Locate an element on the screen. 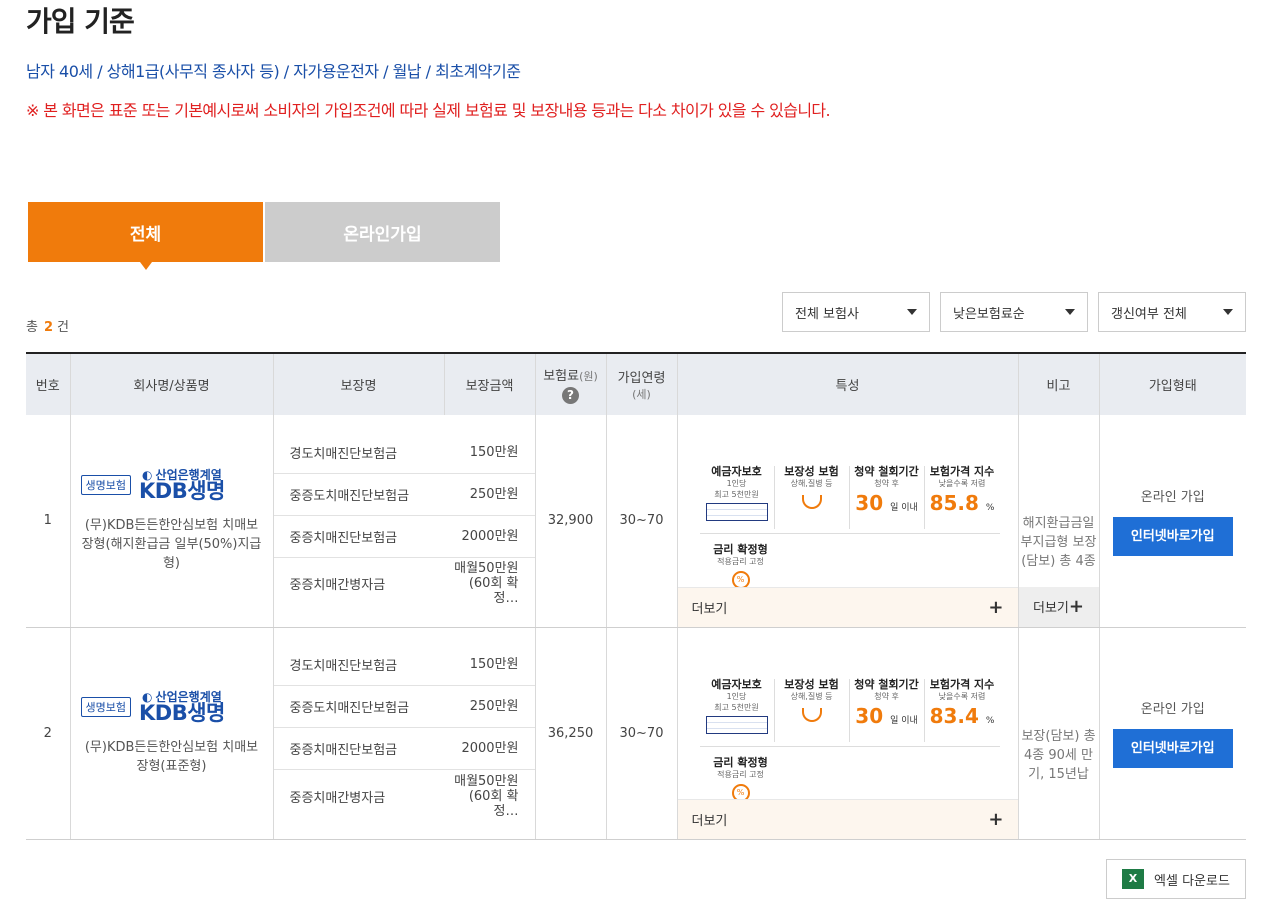  plus-icon: + is located at coordinates (996, 819).